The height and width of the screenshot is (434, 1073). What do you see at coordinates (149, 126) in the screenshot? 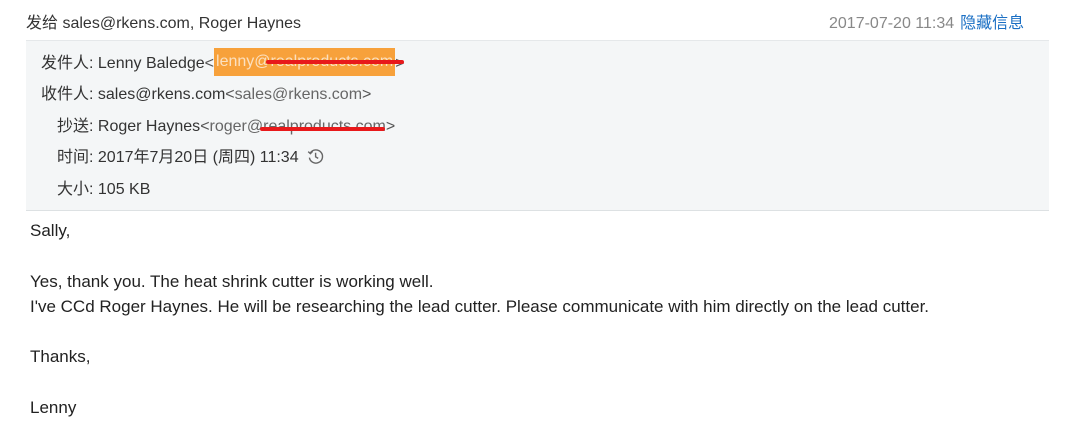
I see `cc-name: Roger Haynes` at bounding box center [149, 126].